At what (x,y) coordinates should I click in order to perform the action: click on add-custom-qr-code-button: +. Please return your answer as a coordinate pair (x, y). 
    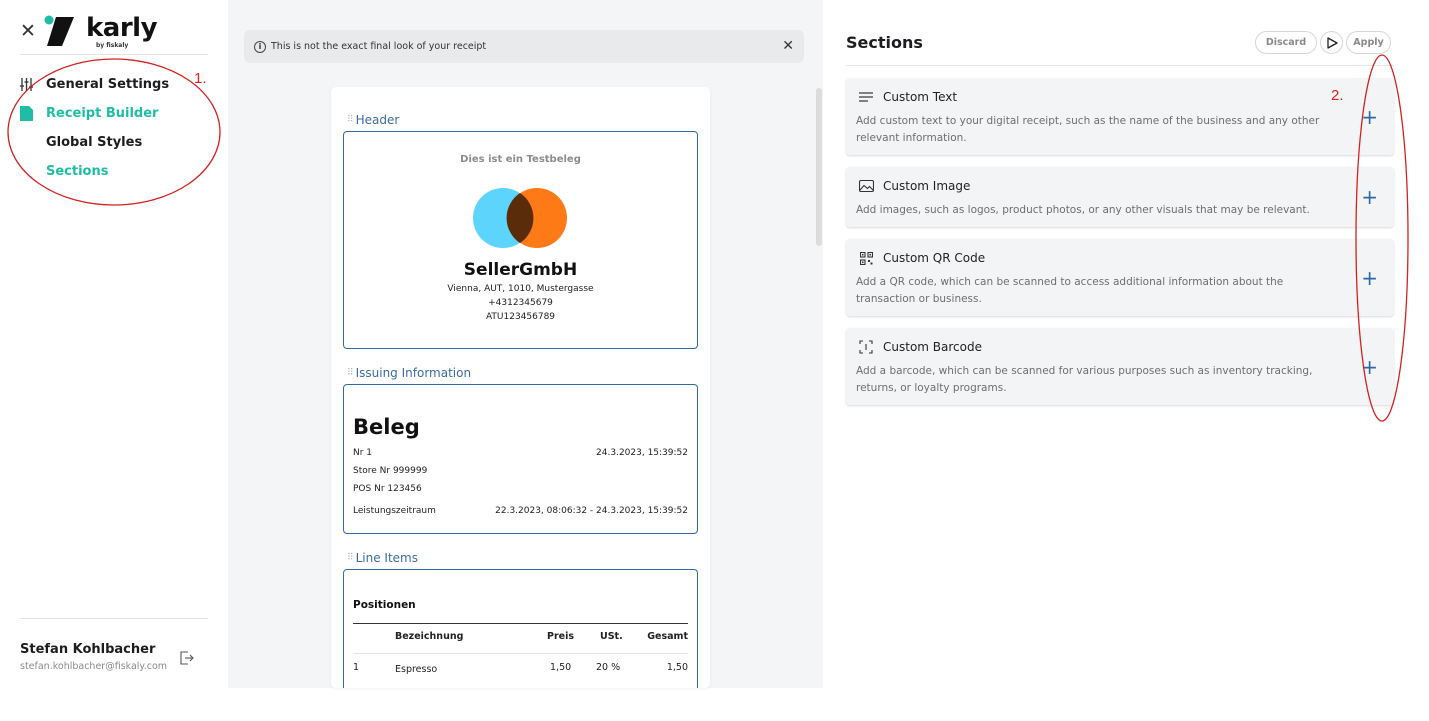
    Looking at the image, I should click on (1369, 278).